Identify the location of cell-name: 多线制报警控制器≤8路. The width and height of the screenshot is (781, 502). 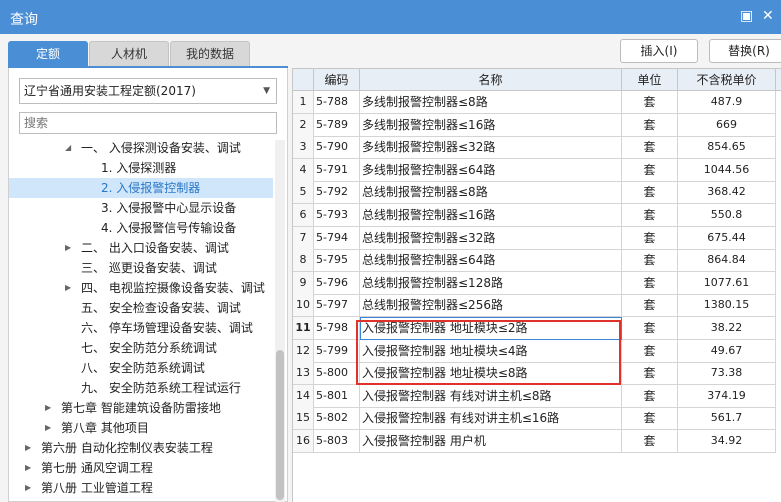
(491, 102).